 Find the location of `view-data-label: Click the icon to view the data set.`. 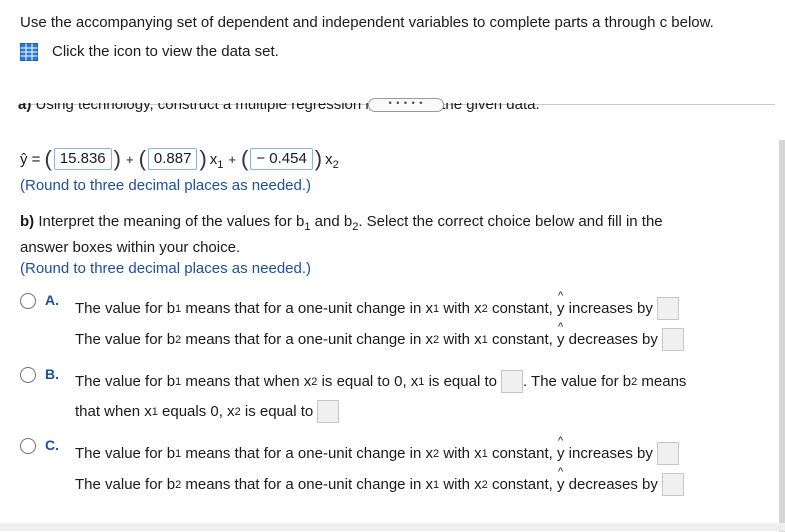

view-data-label: Click the icon to view the data set. is located at coordinates (165, 52).